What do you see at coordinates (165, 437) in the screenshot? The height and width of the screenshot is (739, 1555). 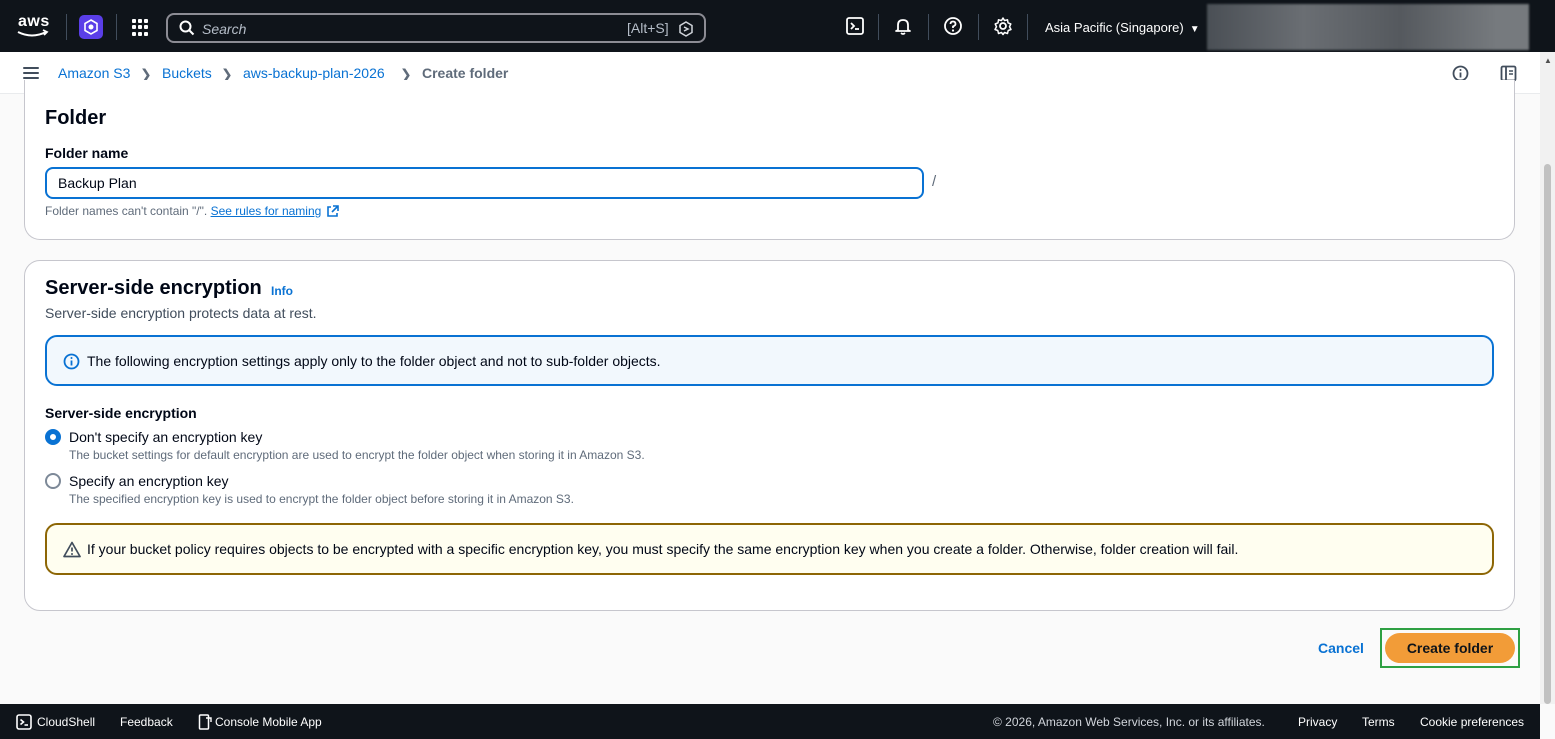 I see `radio-no-encryption-key-label: Don't specify an encryption key` at bounding box center [165, 437].